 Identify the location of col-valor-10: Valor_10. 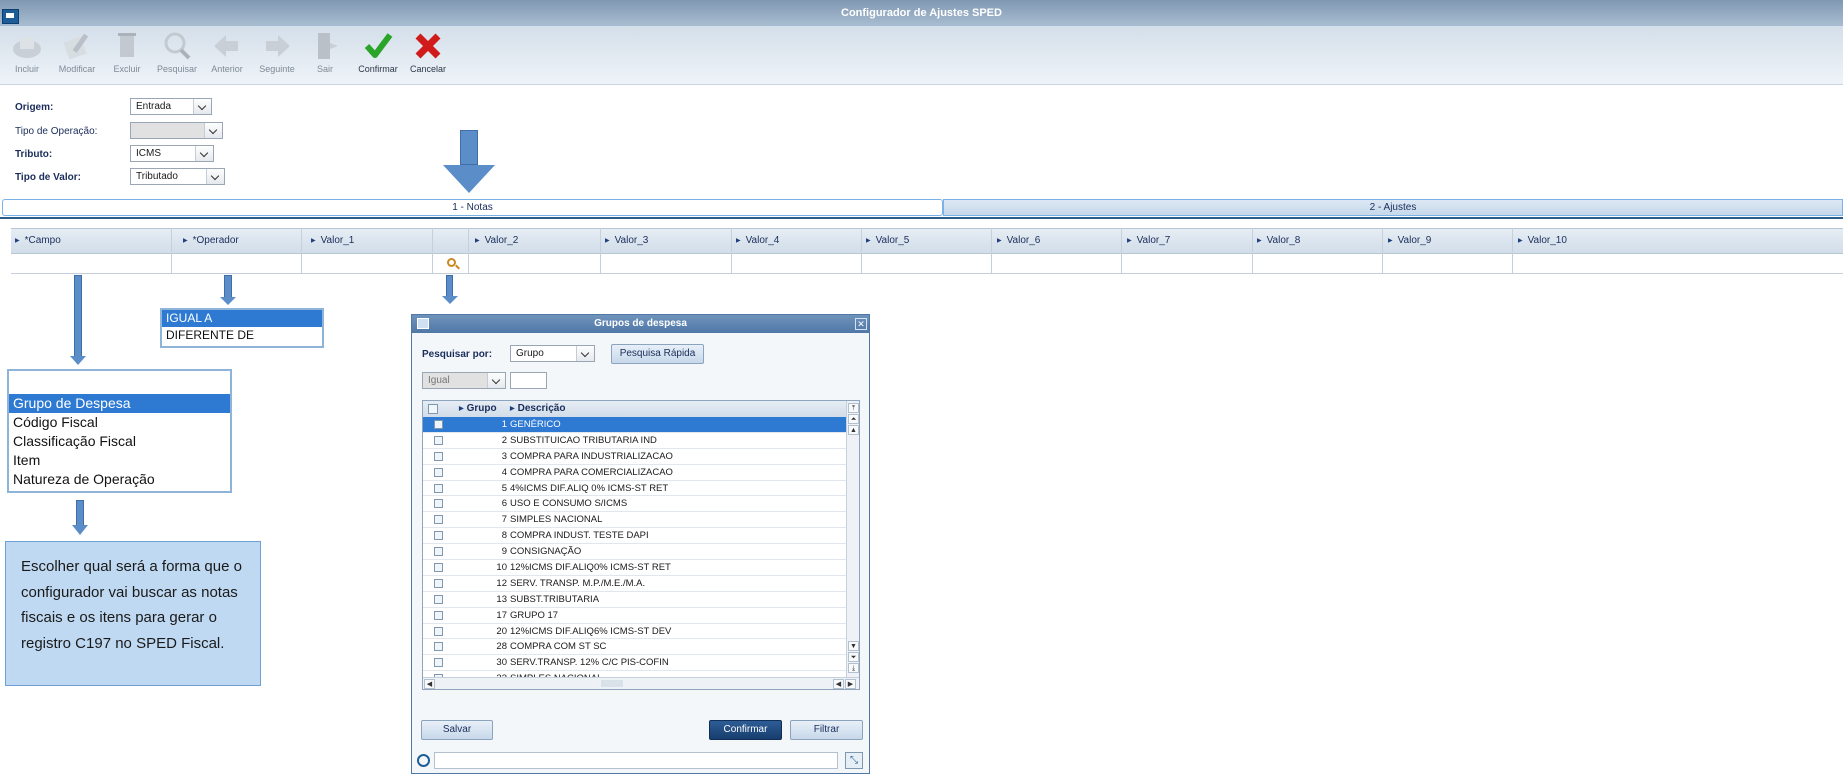
(1542, 240).